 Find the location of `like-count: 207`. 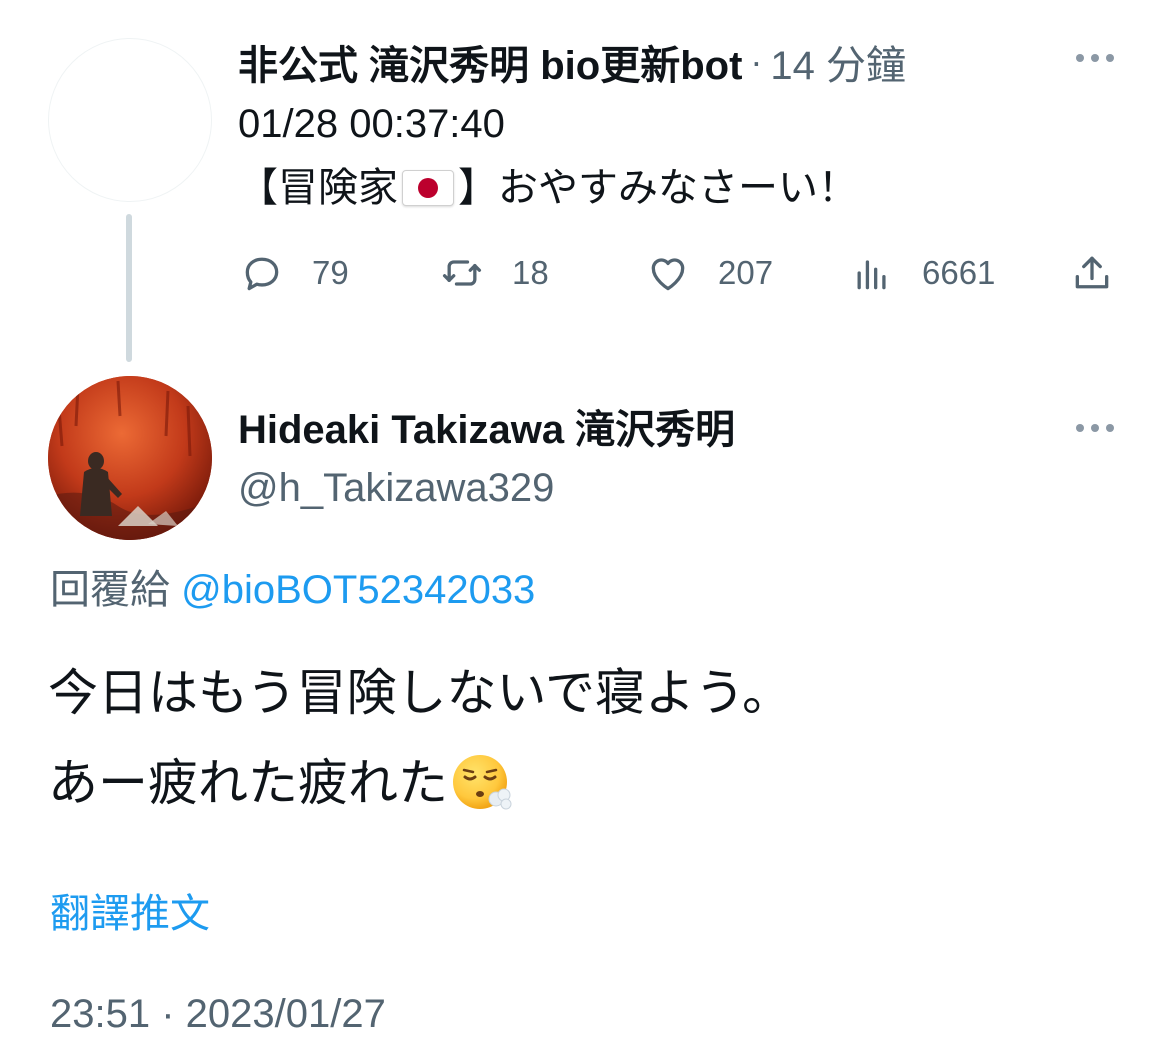

like-count: 207 is located at coordinates (746, 272).